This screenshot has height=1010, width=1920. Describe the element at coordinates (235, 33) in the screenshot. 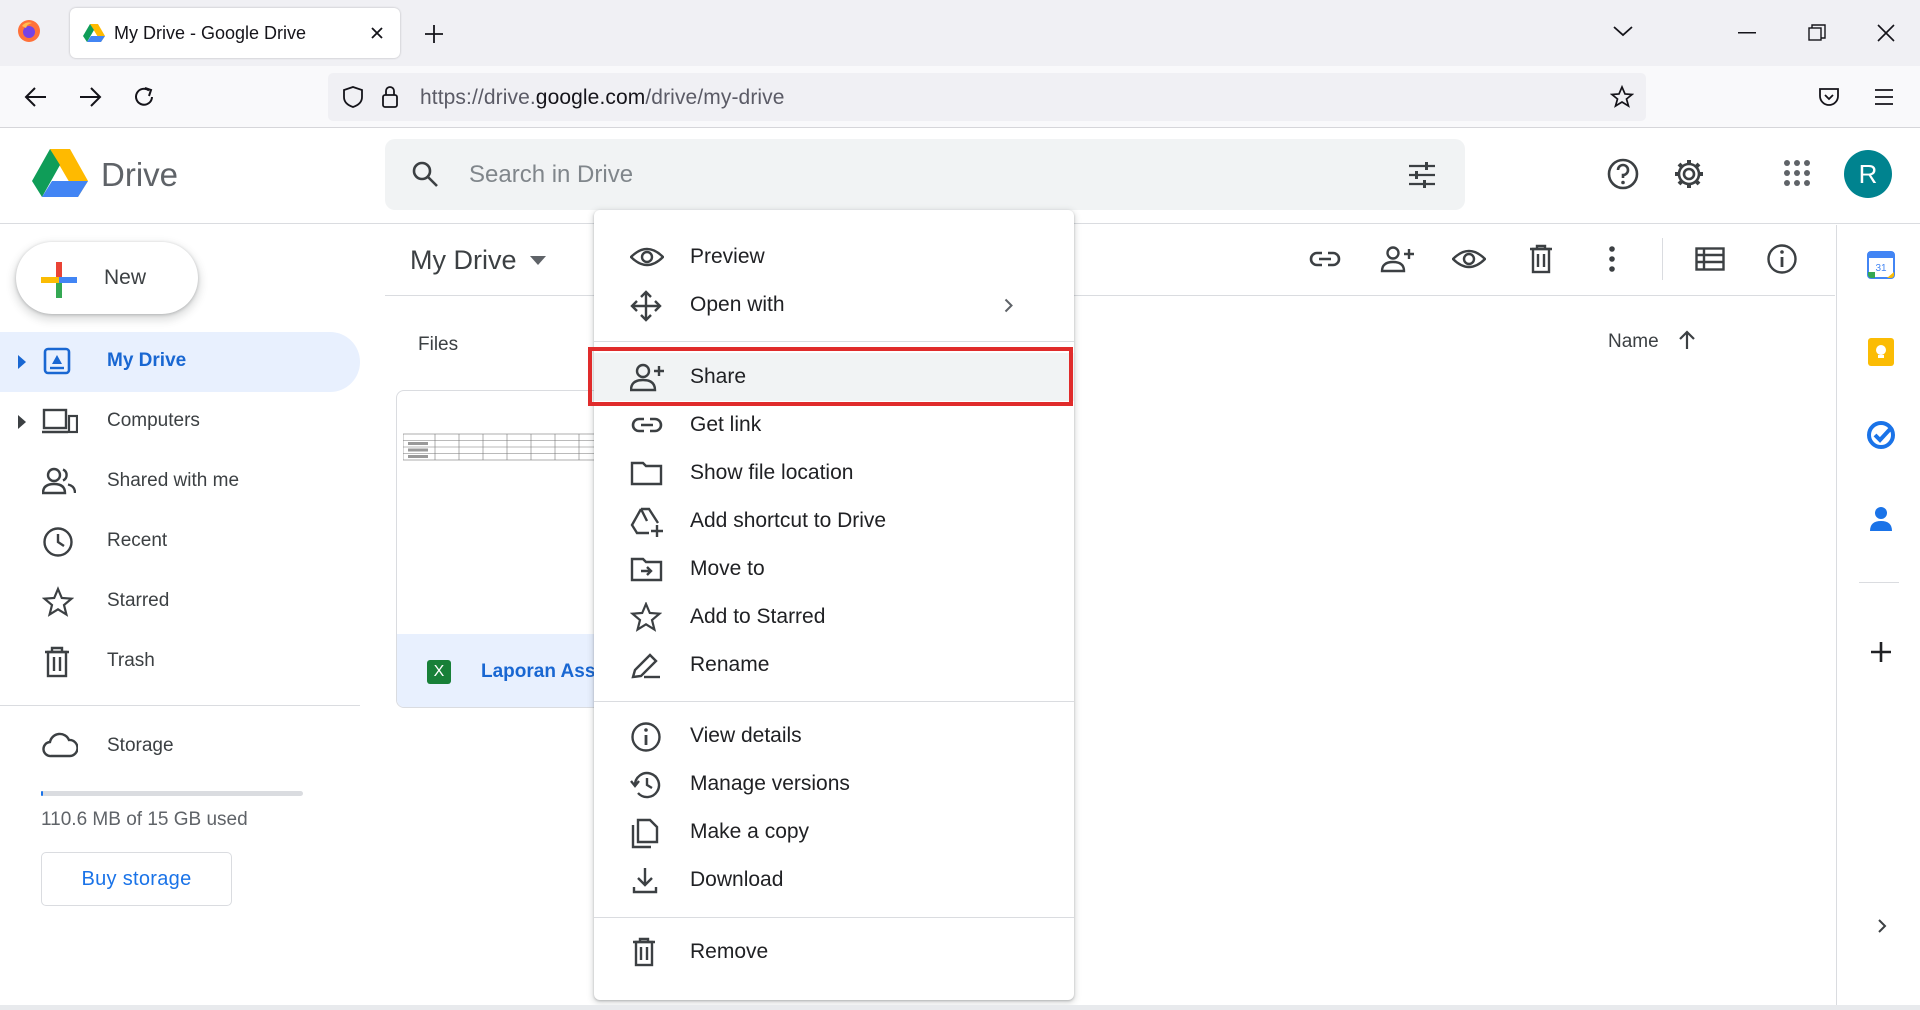

I see `browser-tab: My Drive - Google Drive` at that location.